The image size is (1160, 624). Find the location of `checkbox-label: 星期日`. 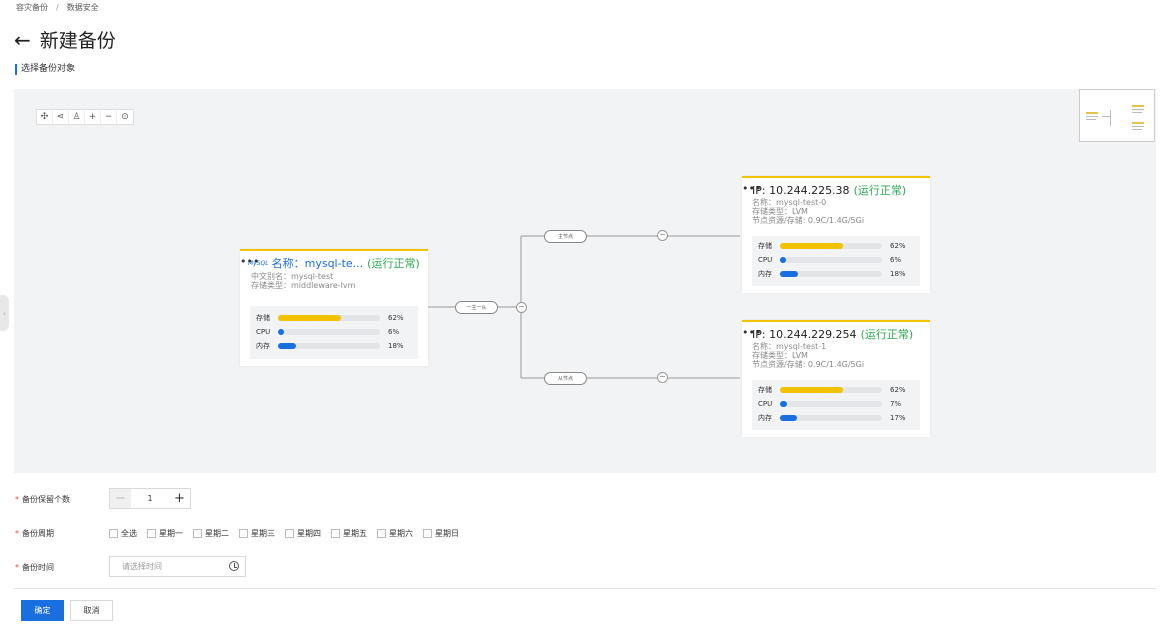

checkbox-label: 星期日 is located at coordinates (447, 533).